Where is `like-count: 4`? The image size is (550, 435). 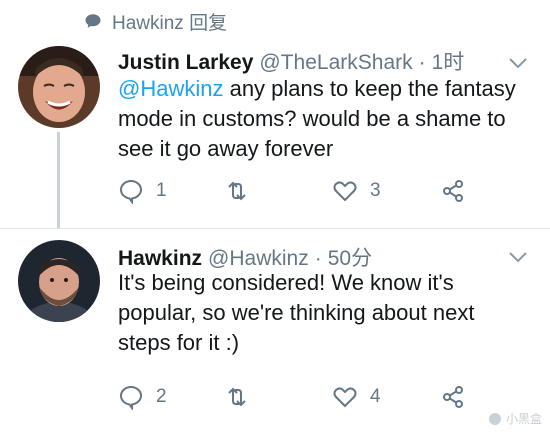 like-count: 4 is located at coordinates (375, 396).